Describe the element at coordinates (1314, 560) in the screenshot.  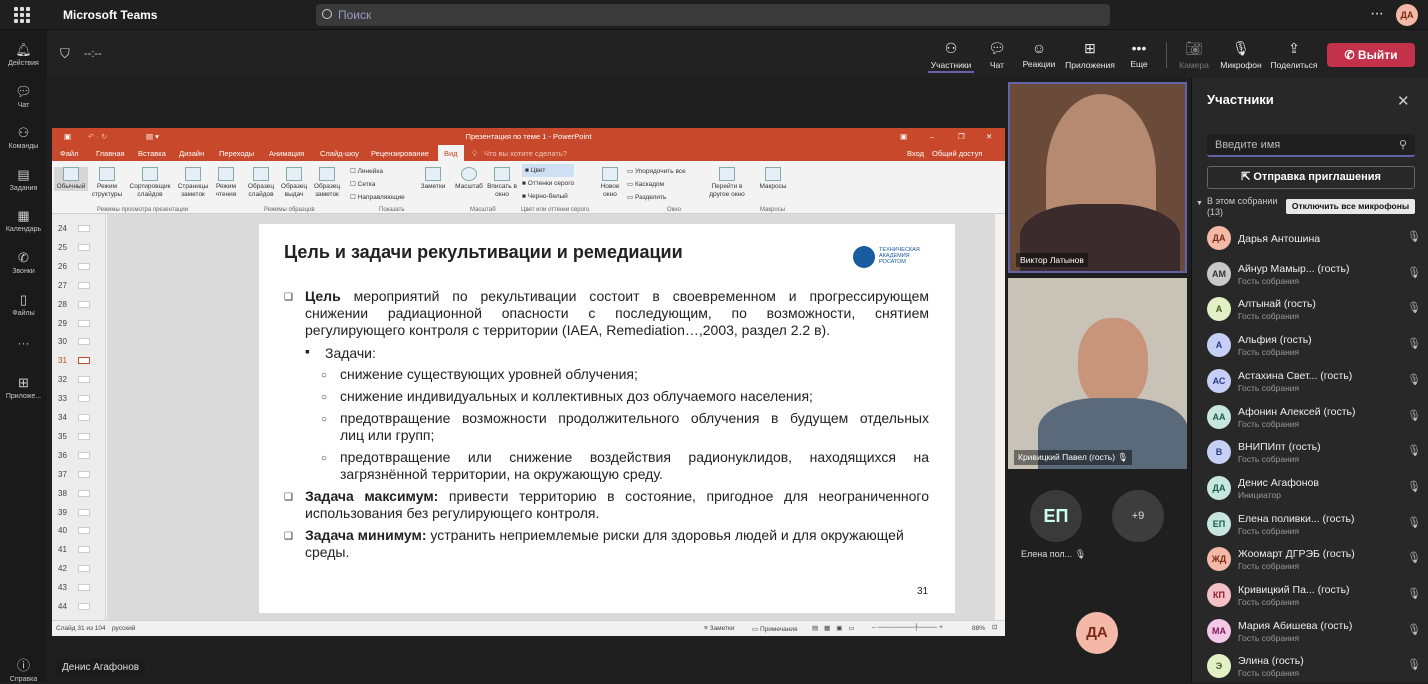
I see `participant-row: ЖД Жоомарт ДГРЭБ (гость) Гость собрания 🎙︎` at that location.